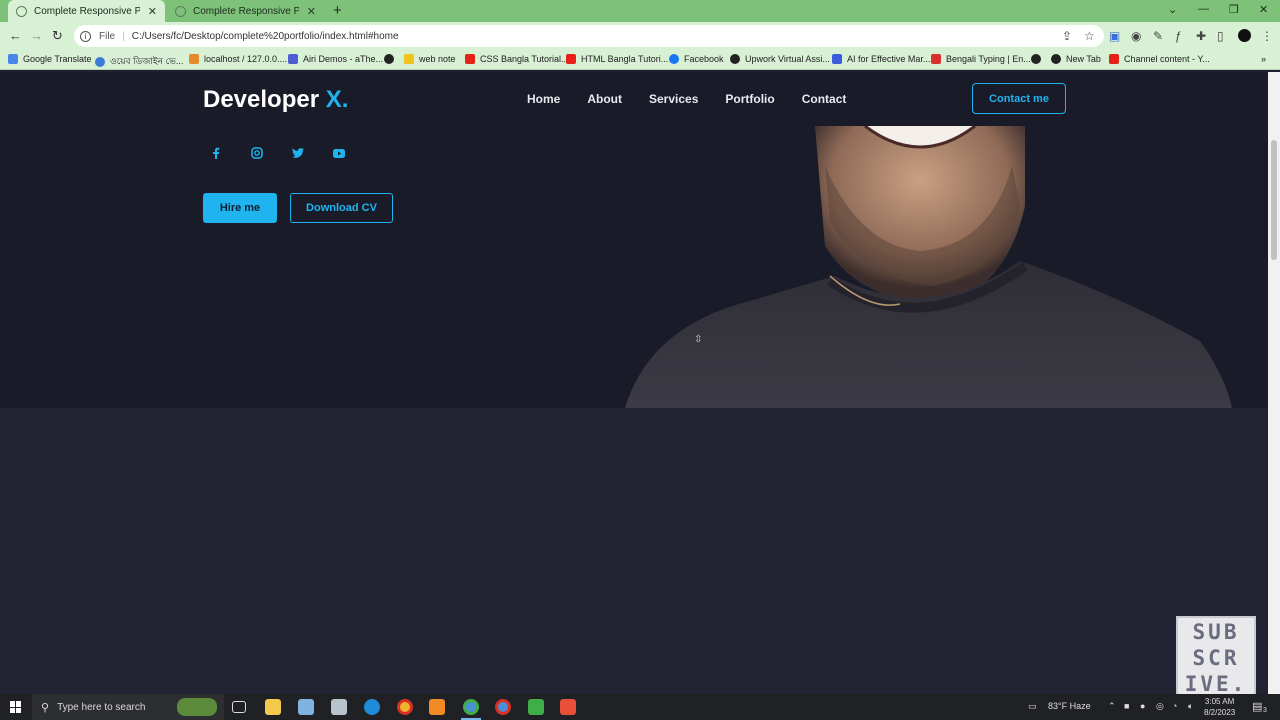  Describe the element at coordinates (45, 707) in the screenshot. I see `search-icon: ⚲` at that location.